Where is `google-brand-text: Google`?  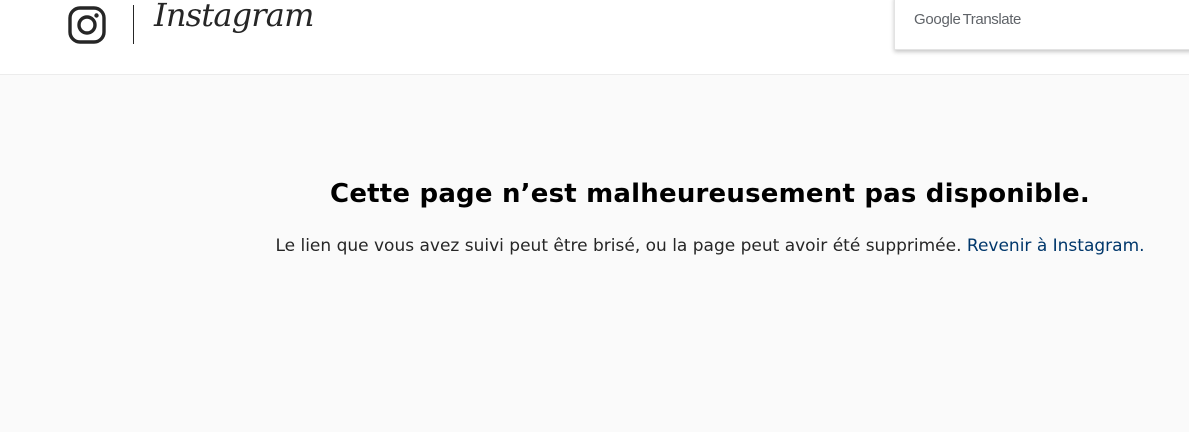 google-brand-text: Google is located at coordinates (937, 19).